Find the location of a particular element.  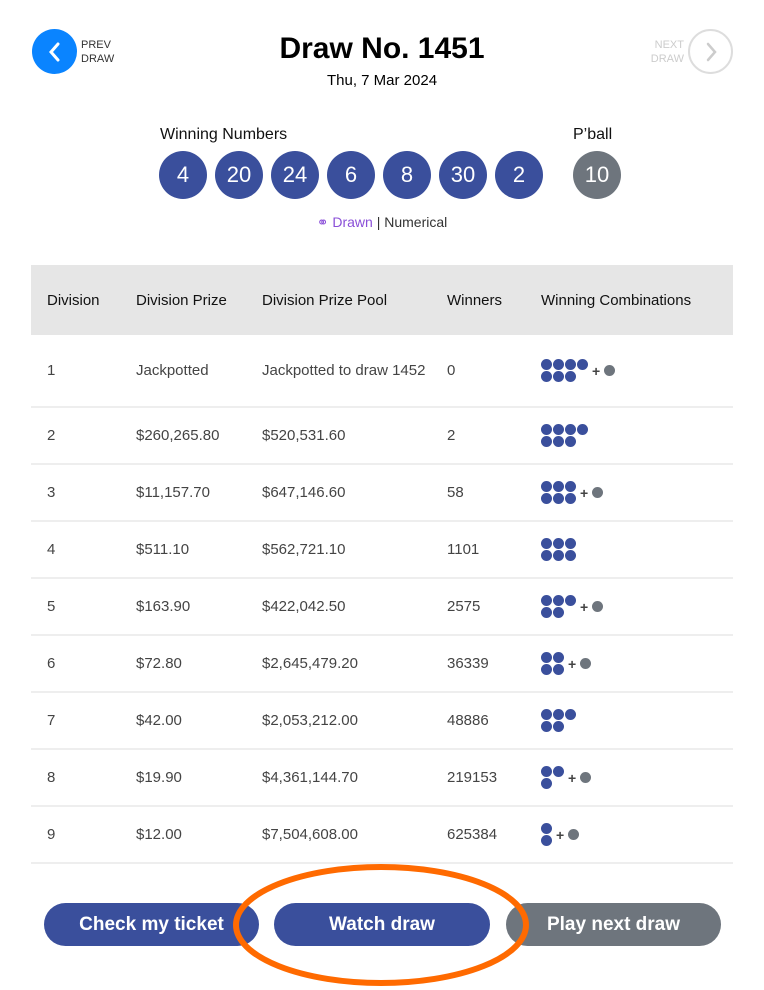

balls-icon: ⚭ is located at coordinates (322, 222).